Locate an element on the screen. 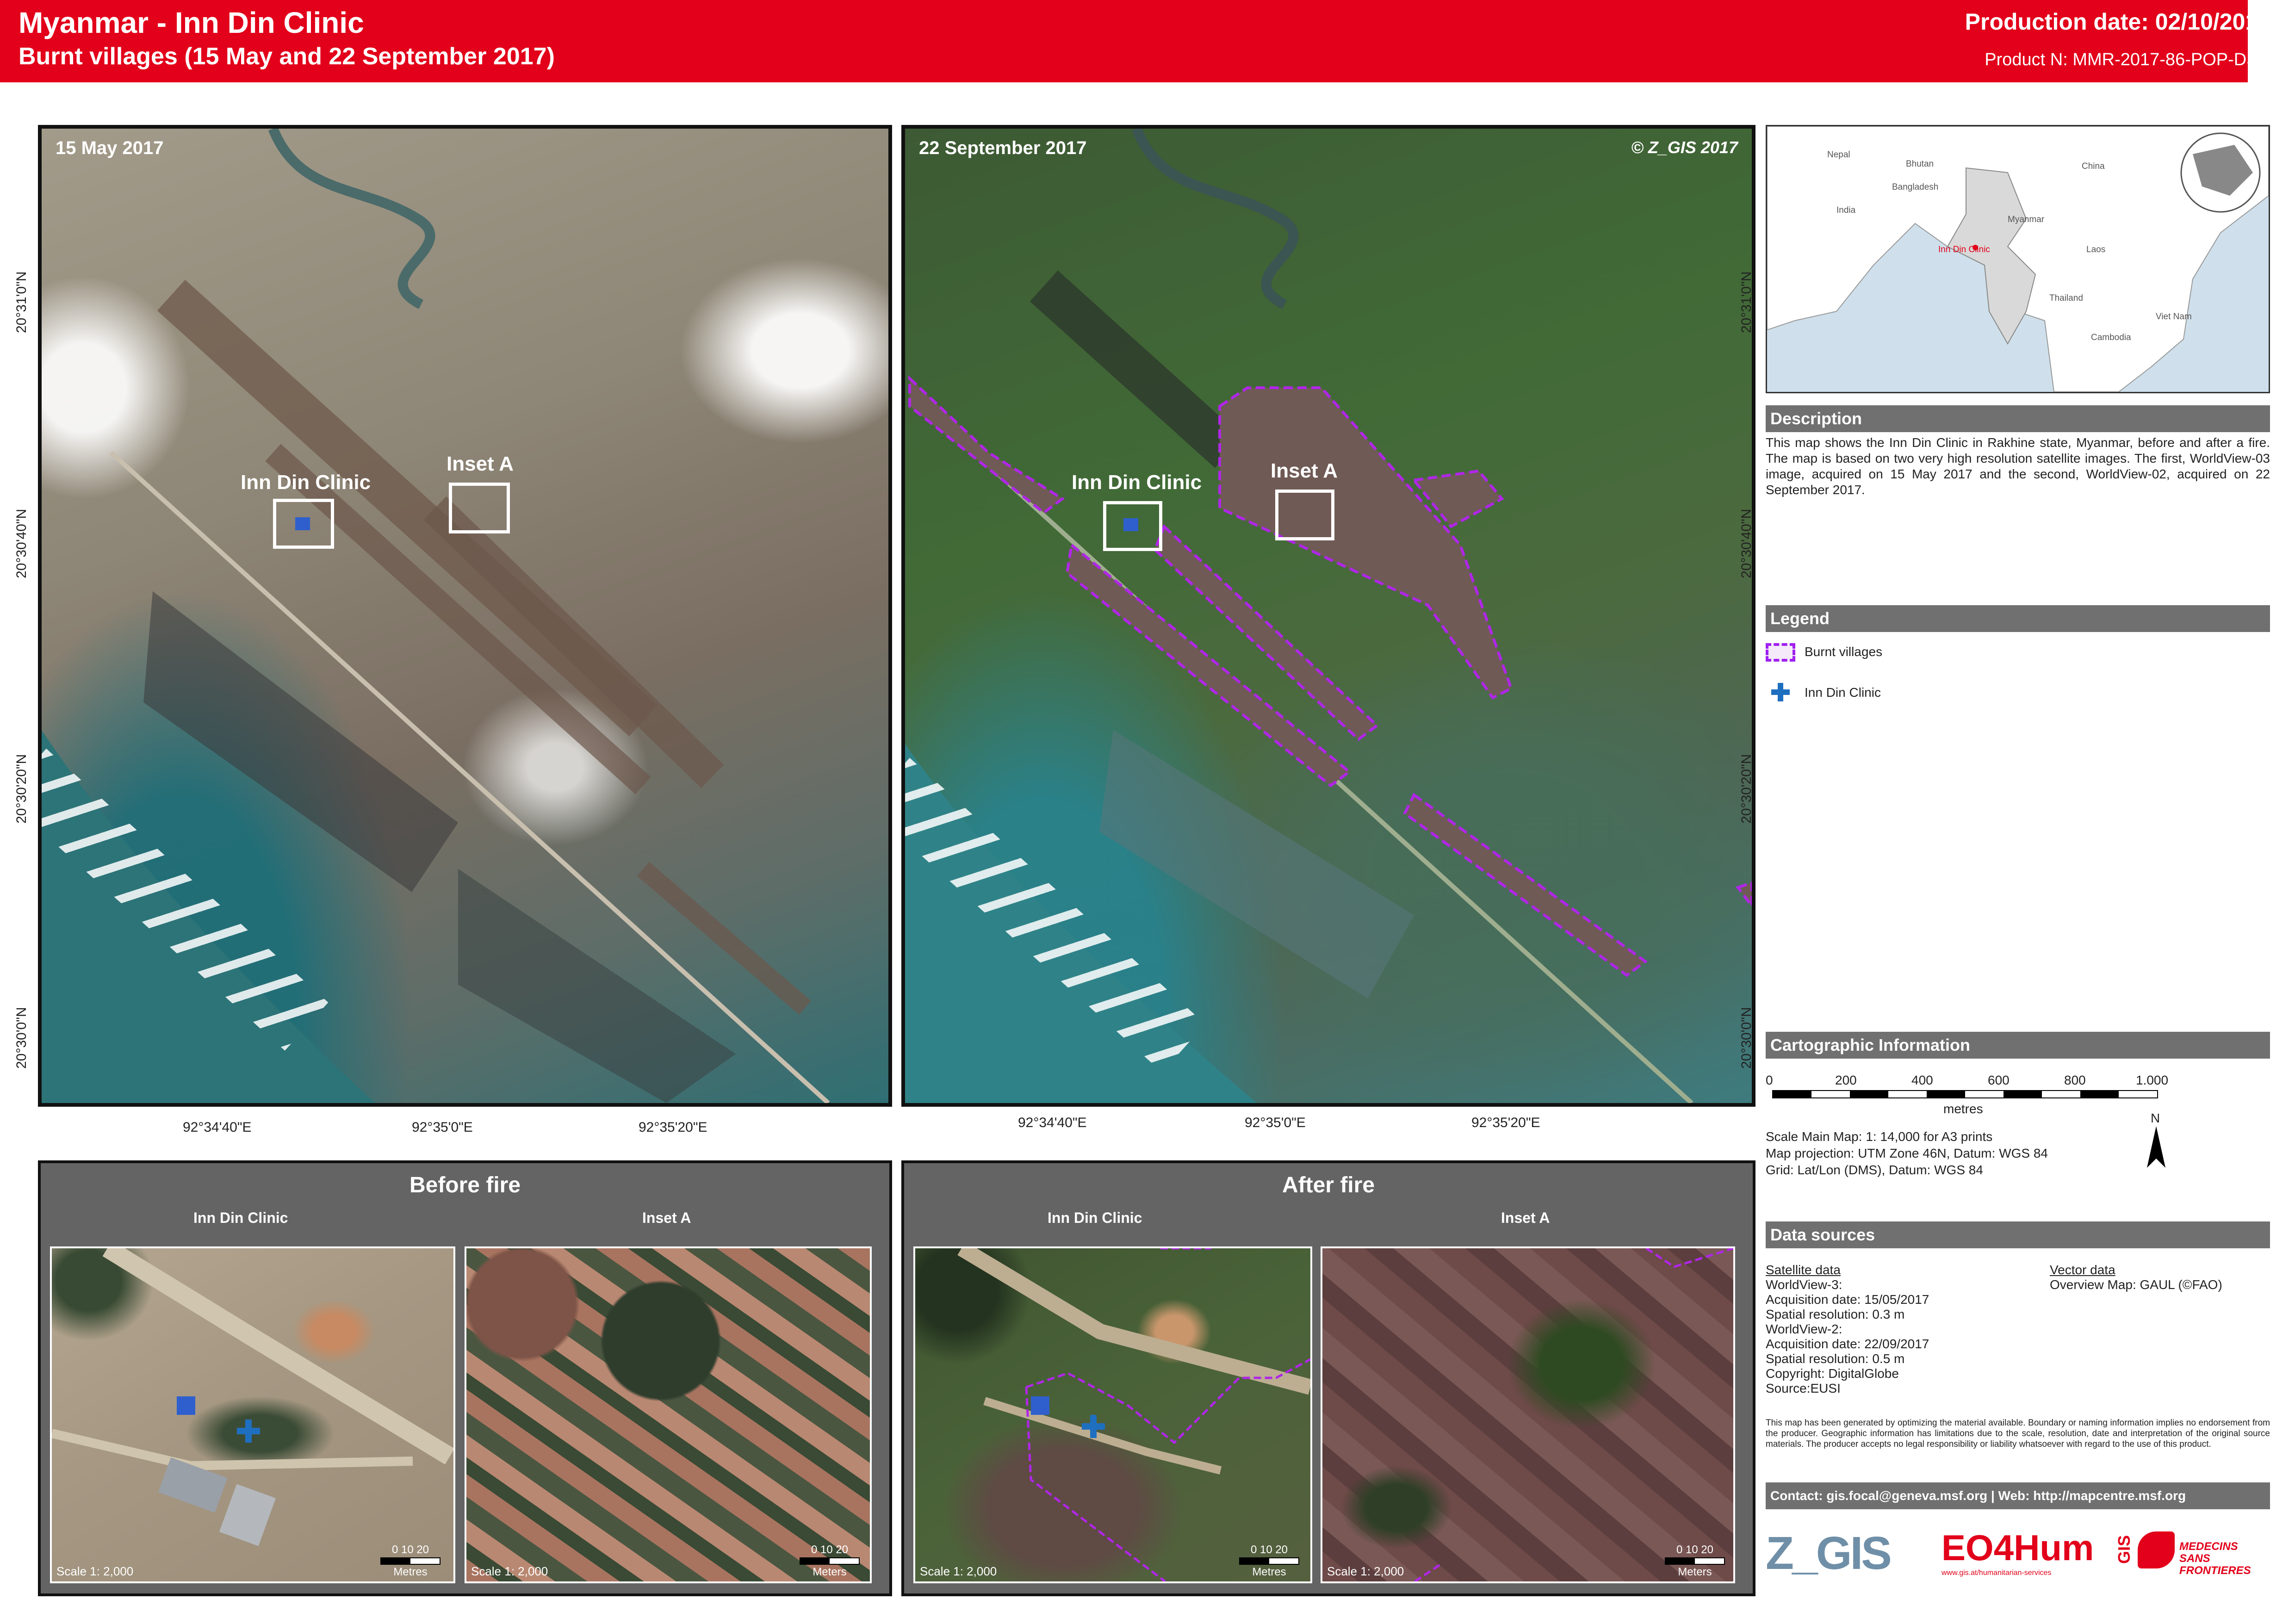 This screenshot has width=2295, height=1624. thumbnail-scale-bar: 0 10 20 Meters is located at coordinates (1695, 1561).